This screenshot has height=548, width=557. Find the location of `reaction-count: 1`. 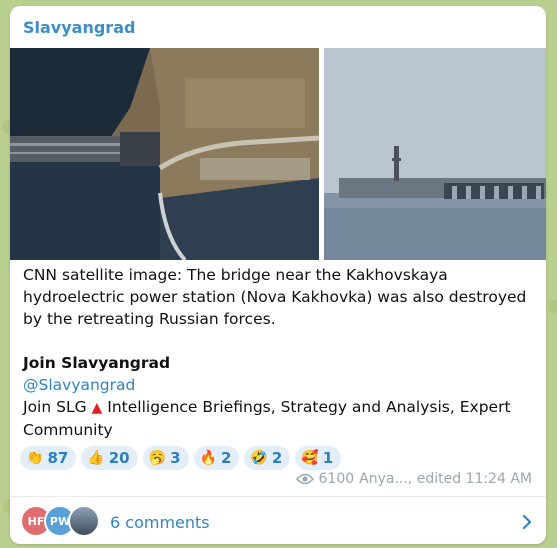

reaction-count: 1 is located at coordinates (328, 458).